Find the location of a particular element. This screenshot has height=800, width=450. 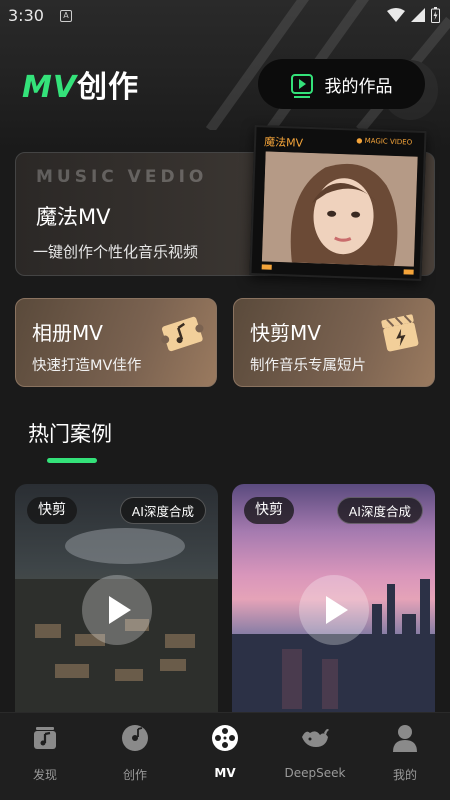

case-card-2: 快剪 AI深度合成 is located at coordinates (333, 604).